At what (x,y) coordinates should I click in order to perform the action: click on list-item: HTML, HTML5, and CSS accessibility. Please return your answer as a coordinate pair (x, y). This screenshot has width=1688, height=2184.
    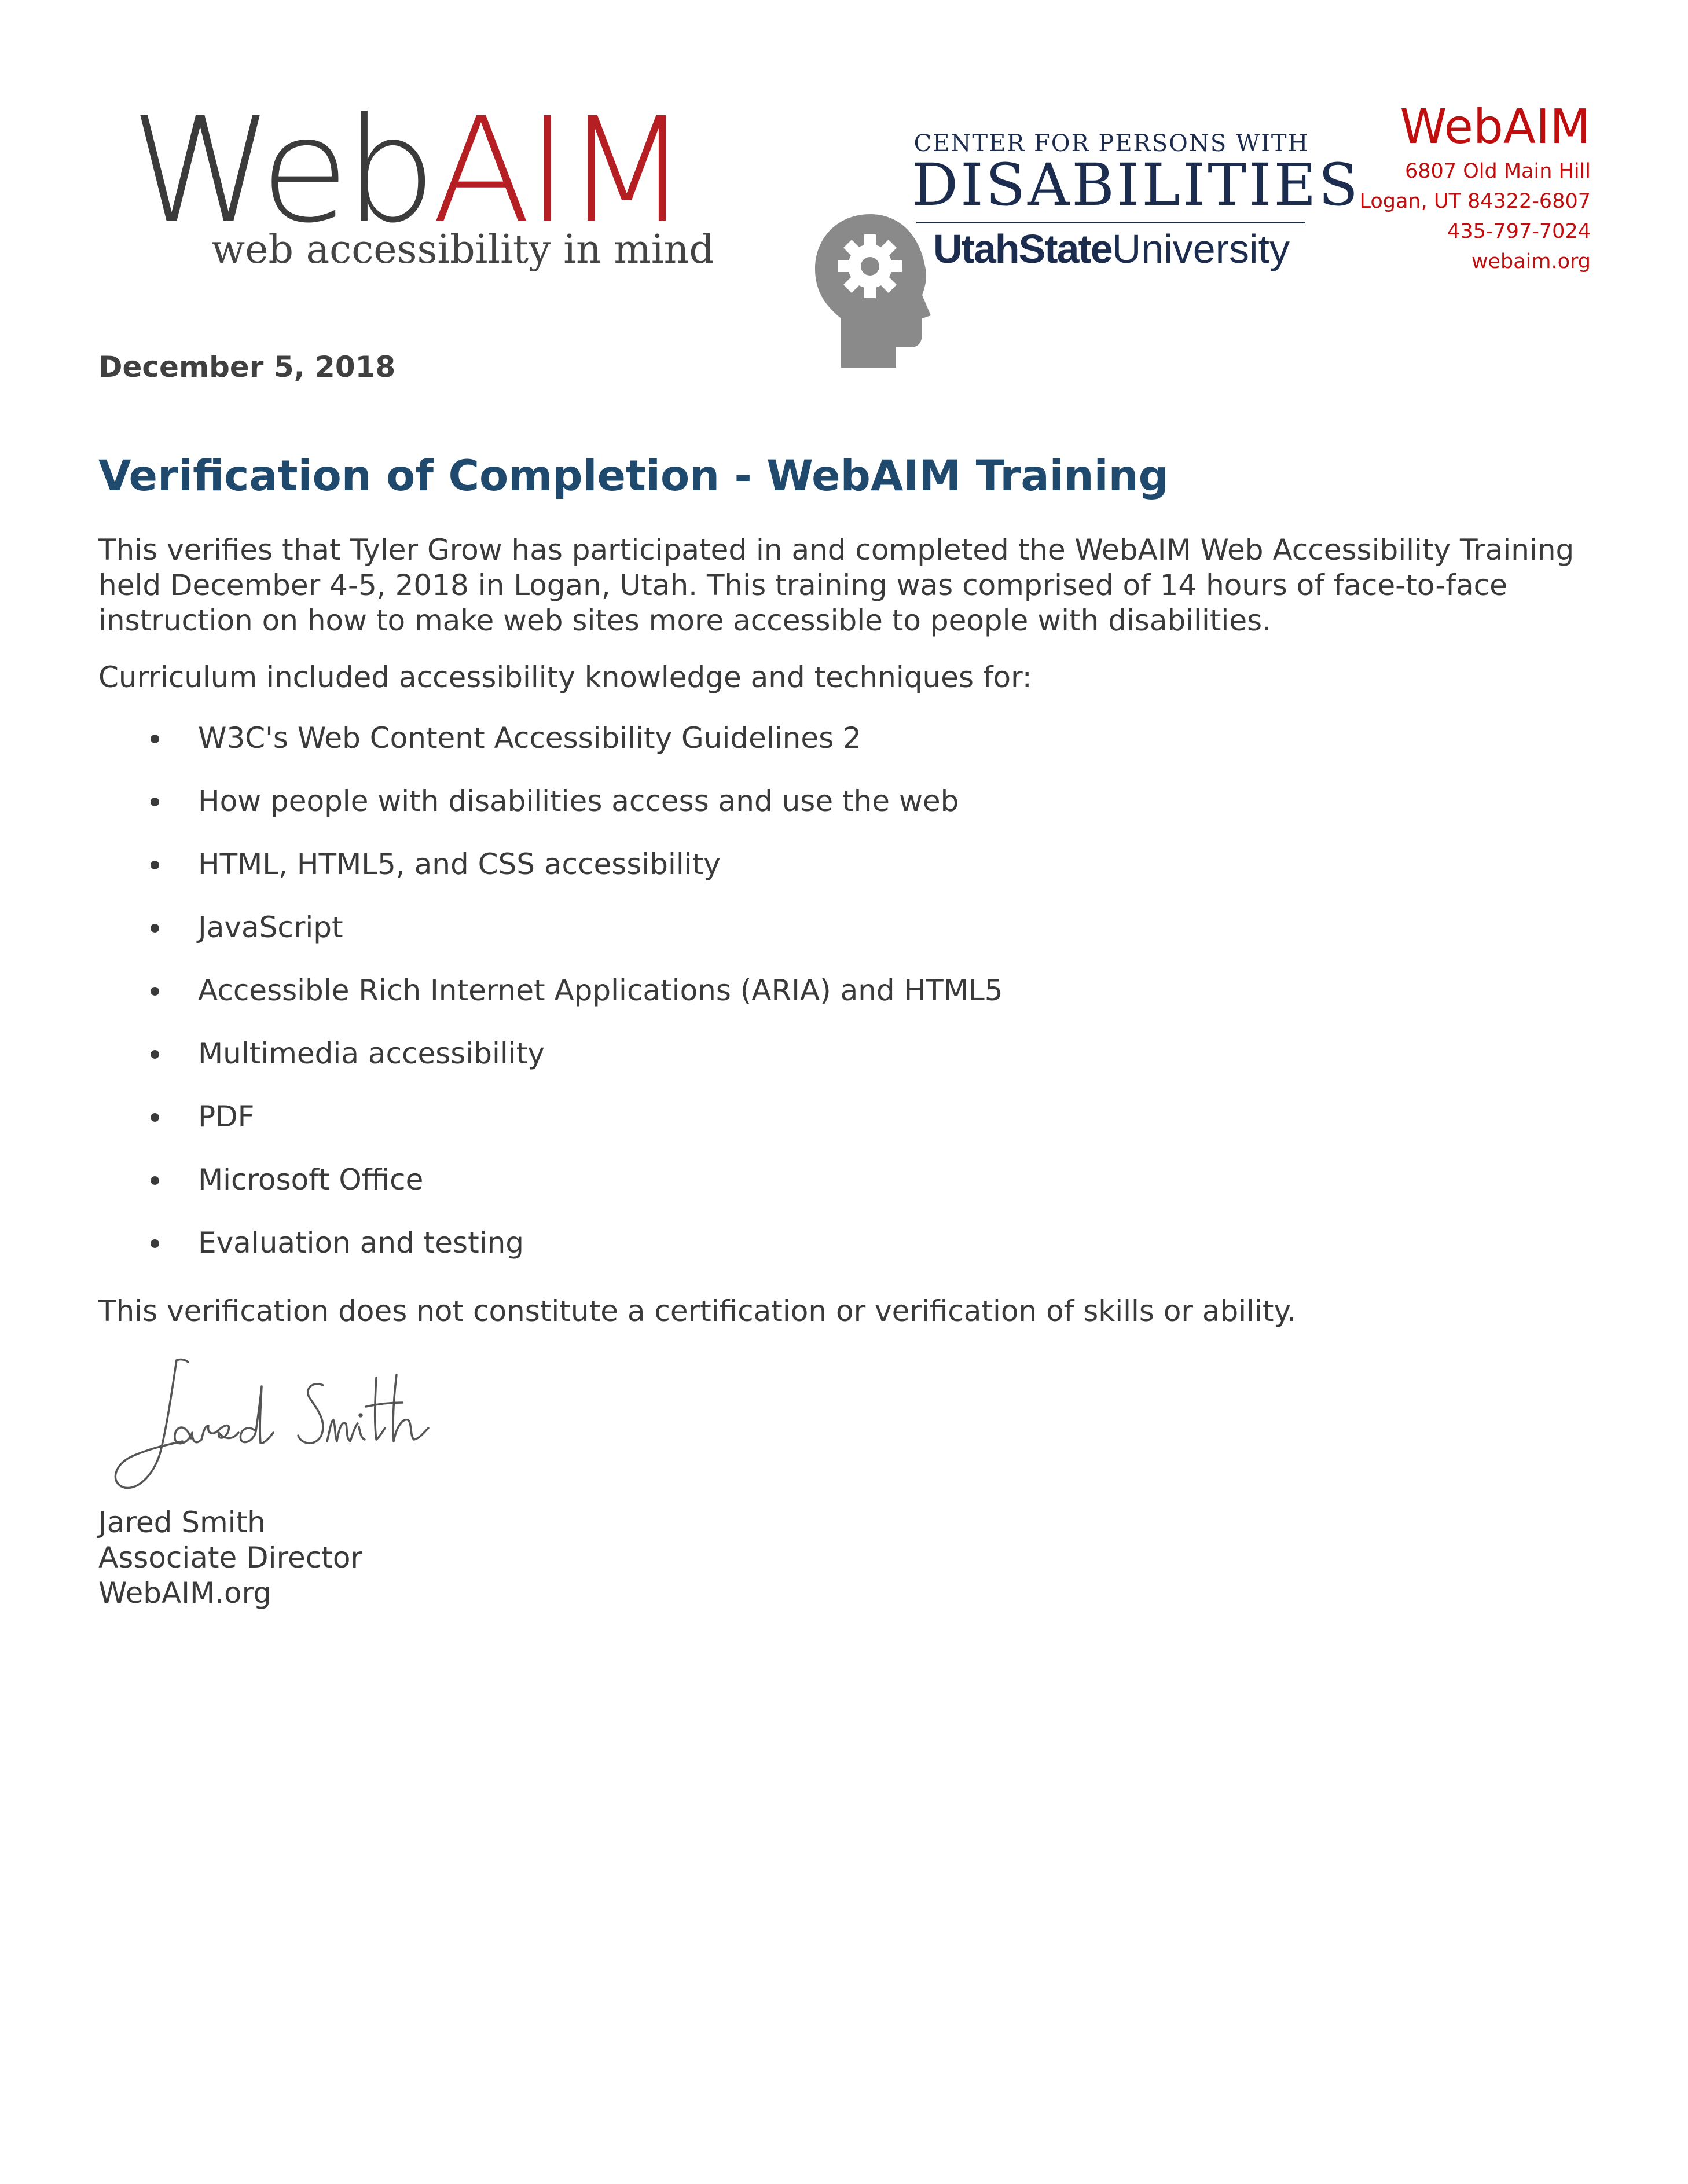
    Looking at the image, I should click on (550, 878).